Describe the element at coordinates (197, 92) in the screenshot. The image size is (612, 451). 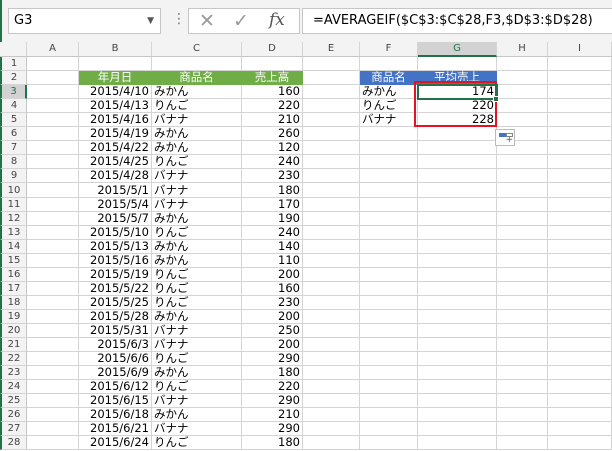
I see `table-cell-c3: みかん` at that location.